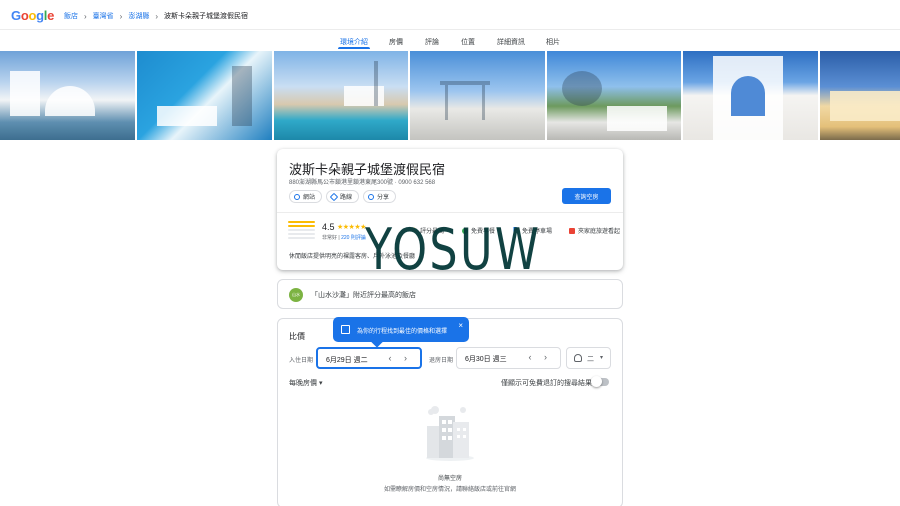 The height and width of the screenshot is (506, 900). Describe the element at coordinates (468, 42) in the screenshot. I see `tab-location: 位置` at that location.